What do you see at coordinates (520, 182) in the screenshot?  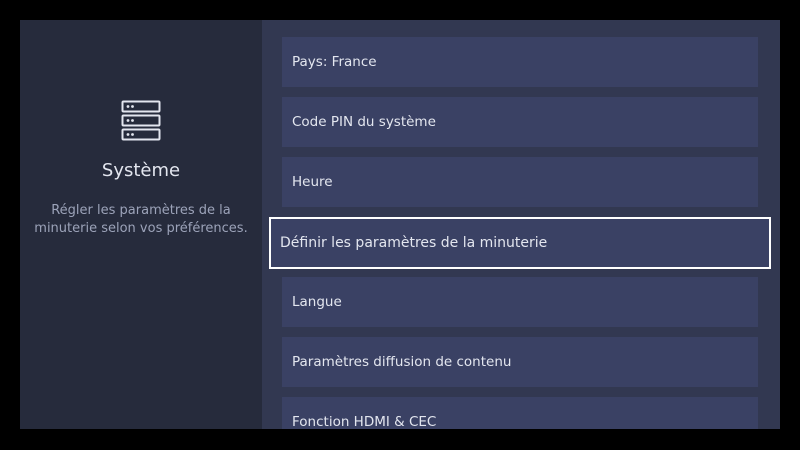 I see `menu-item-heure: Heure` at bounding box center [520, 182].